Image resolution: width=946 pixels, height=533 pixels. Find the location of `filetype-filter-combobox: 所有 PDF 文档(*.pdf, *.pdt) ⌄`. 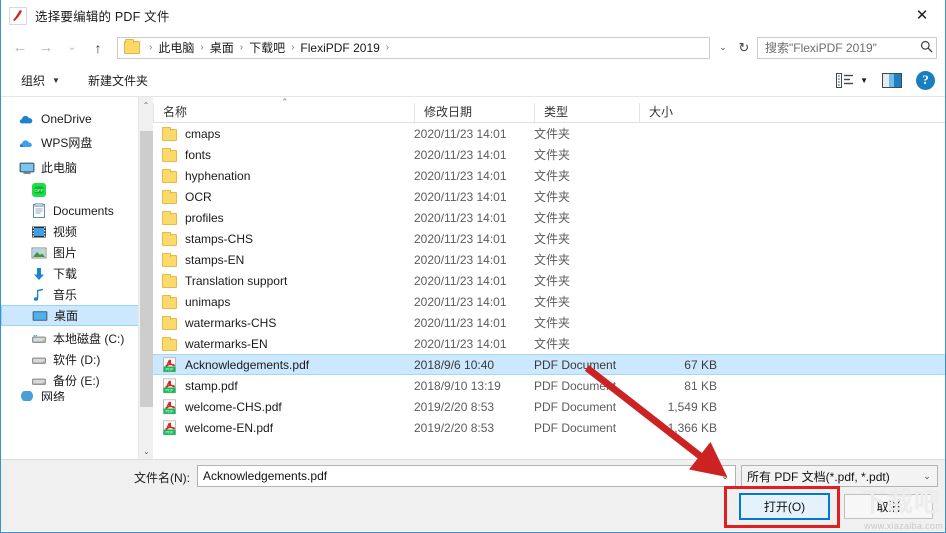

filetype-filter-combobox: 所有 PDF 文档(*.pdf, *.pdt) ⌄ is located at coordinates (839, 476).